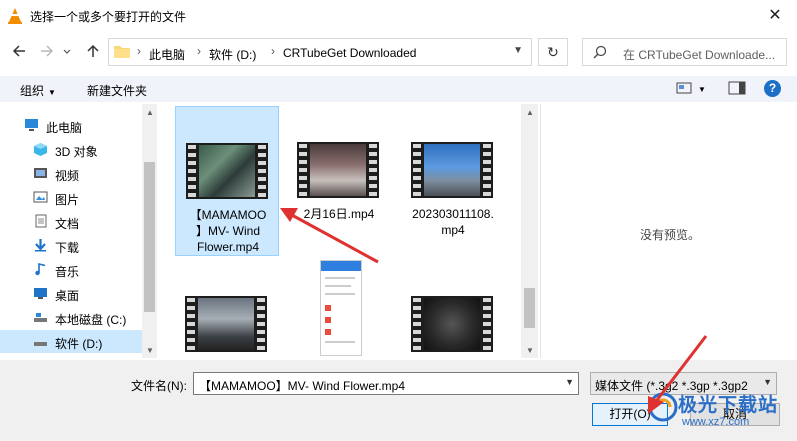 Image resolution: width=797 pixels, height=441 pixels. I want to click on address-bar: › 此电脑 › 软件 (D:) › CRTubeGet Downloaded ▼, so click(320, 52).